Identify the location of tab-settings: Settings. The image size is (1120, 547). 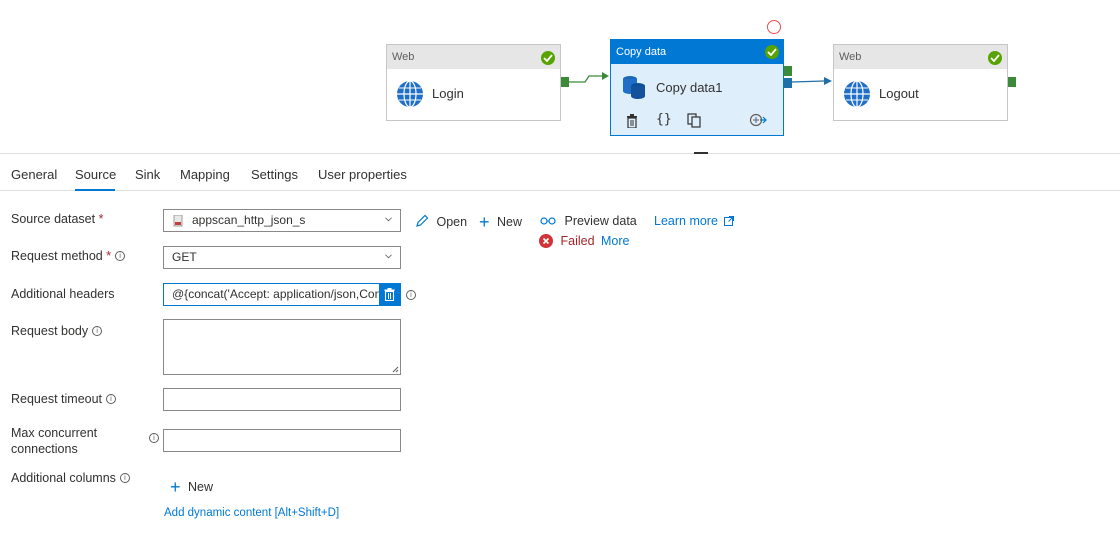
(274, 174).